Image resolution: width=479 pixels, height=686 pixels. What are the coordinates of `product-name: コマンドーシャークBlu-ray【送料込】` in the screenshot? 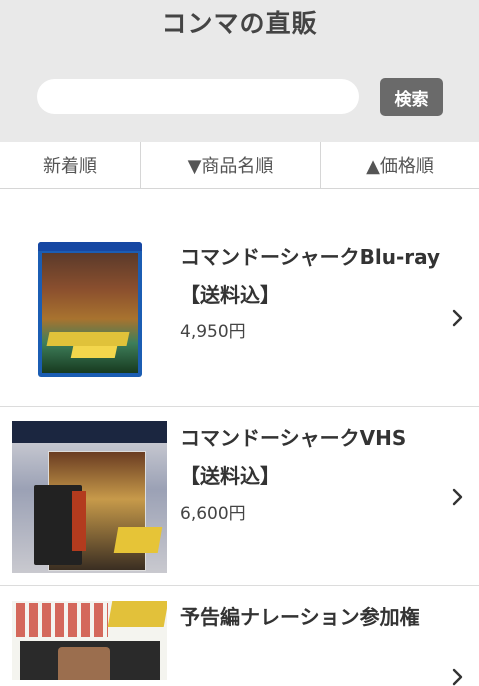 It's located at (311, 276).